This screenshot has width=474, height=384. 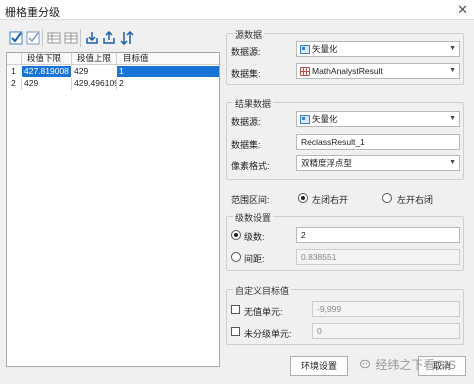 I want to click on source-datasource-select: 矢量化 ▼, so click(x=378, y=49).